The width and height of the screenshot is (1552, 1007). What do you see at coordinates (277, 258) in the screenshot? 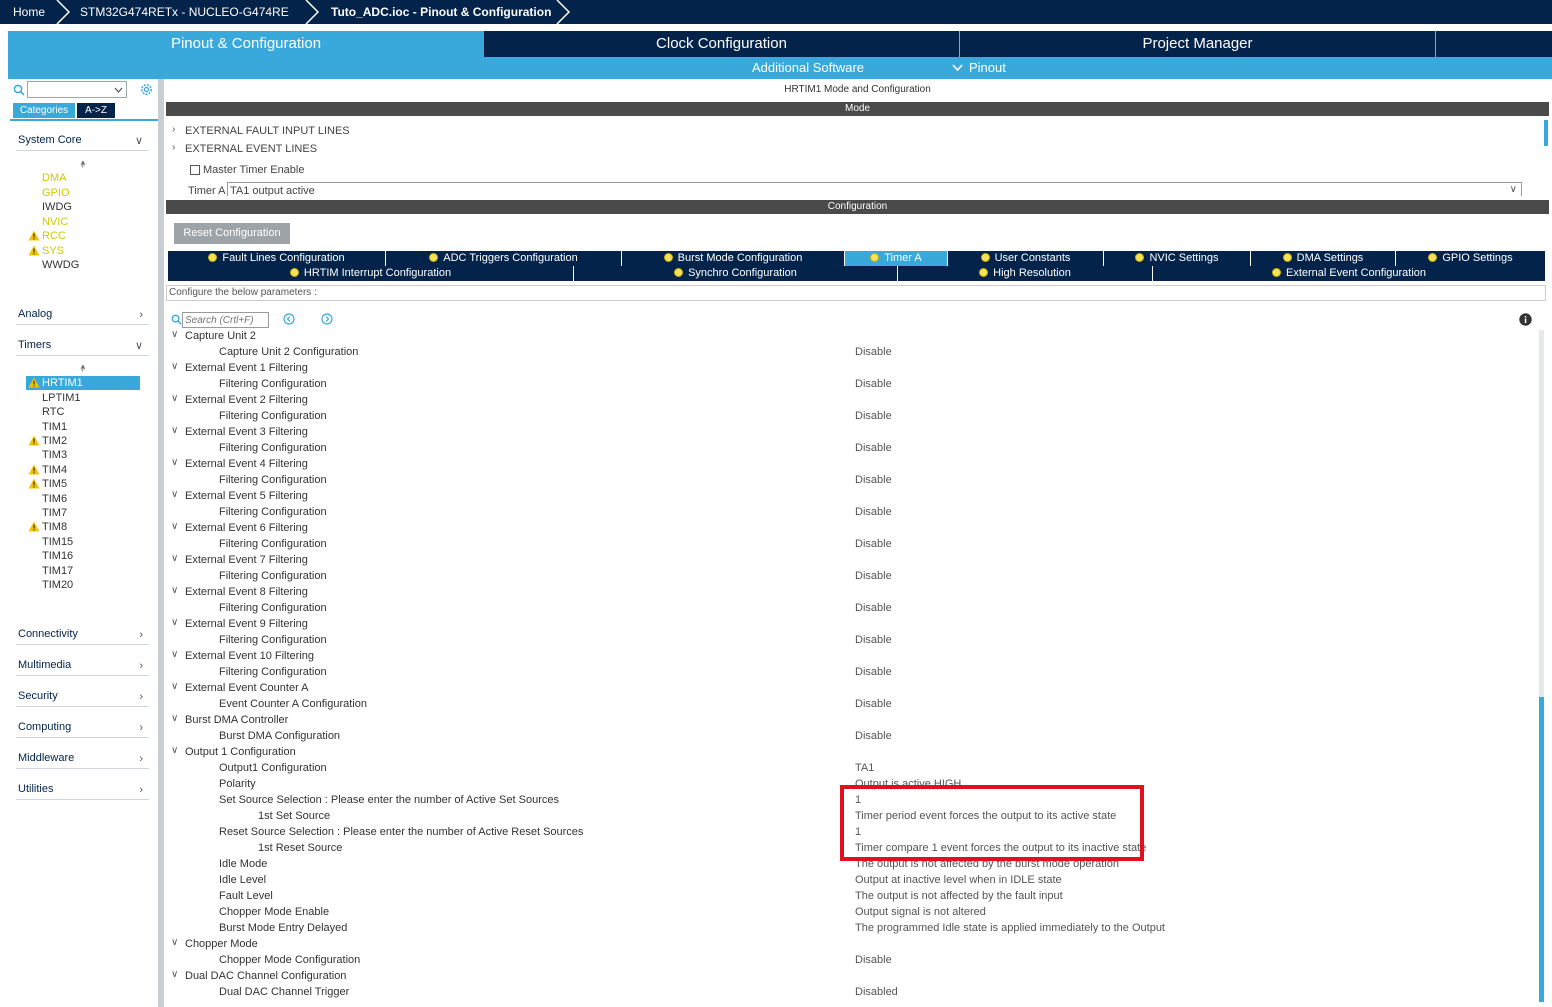
I see `tab-fault-lines: Fault Lines Configuration` at bounding box center [277, 258].